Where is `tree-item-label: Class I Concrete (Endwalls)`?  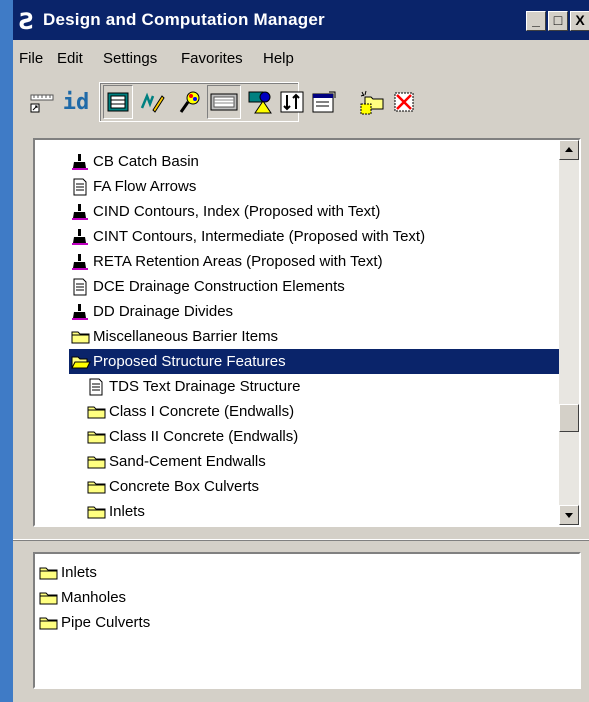 tree-item-label: Class I Concrete (Endwalls) is located at coordinates (202, 411).